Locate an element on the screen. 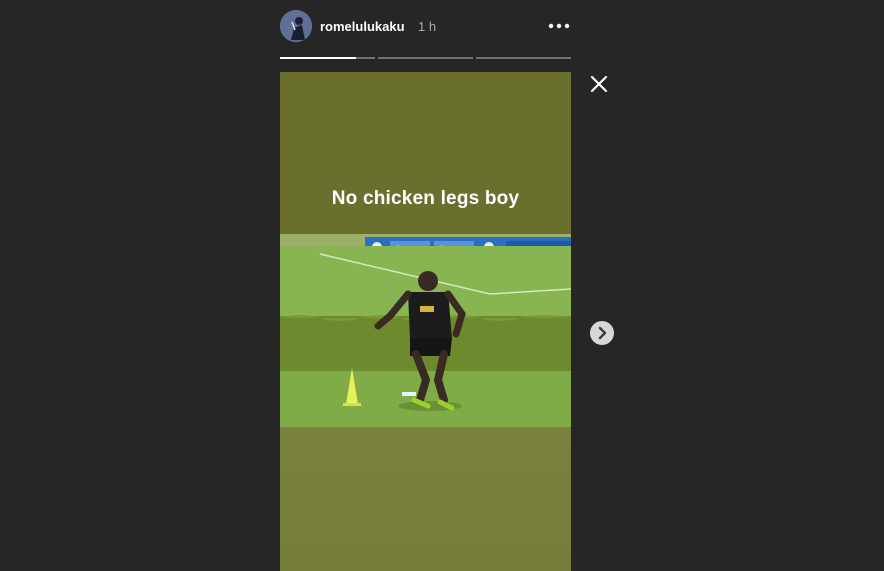  next-story-button is located at coordinates (602, 333).